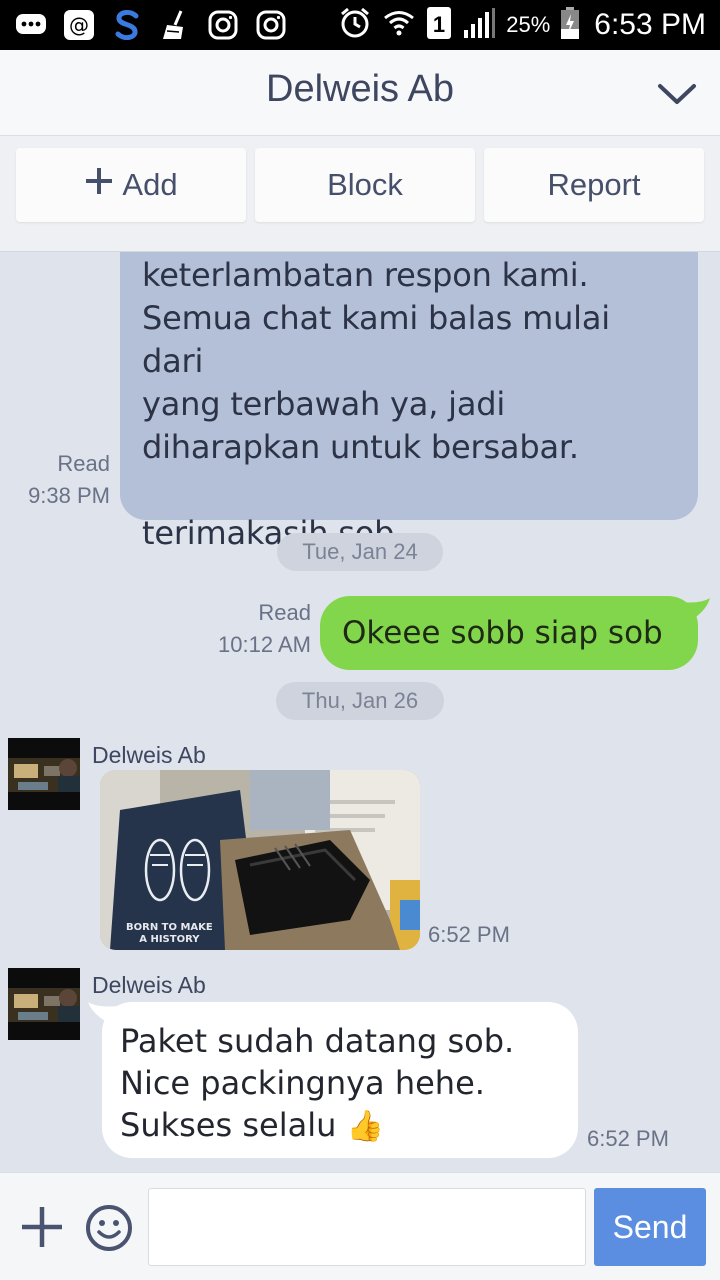 The image size is (720, 1280). I want to click on report-label: Report, so click(594, 184).